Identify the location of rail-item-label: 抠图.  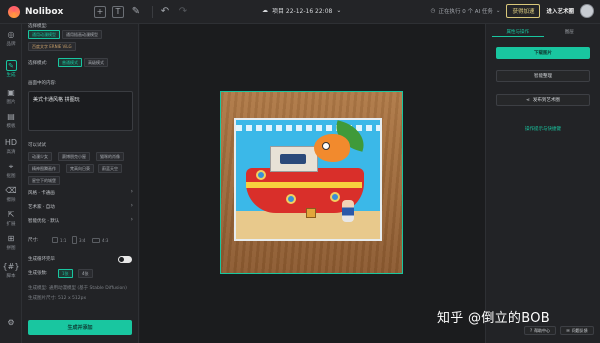
(11, 176).